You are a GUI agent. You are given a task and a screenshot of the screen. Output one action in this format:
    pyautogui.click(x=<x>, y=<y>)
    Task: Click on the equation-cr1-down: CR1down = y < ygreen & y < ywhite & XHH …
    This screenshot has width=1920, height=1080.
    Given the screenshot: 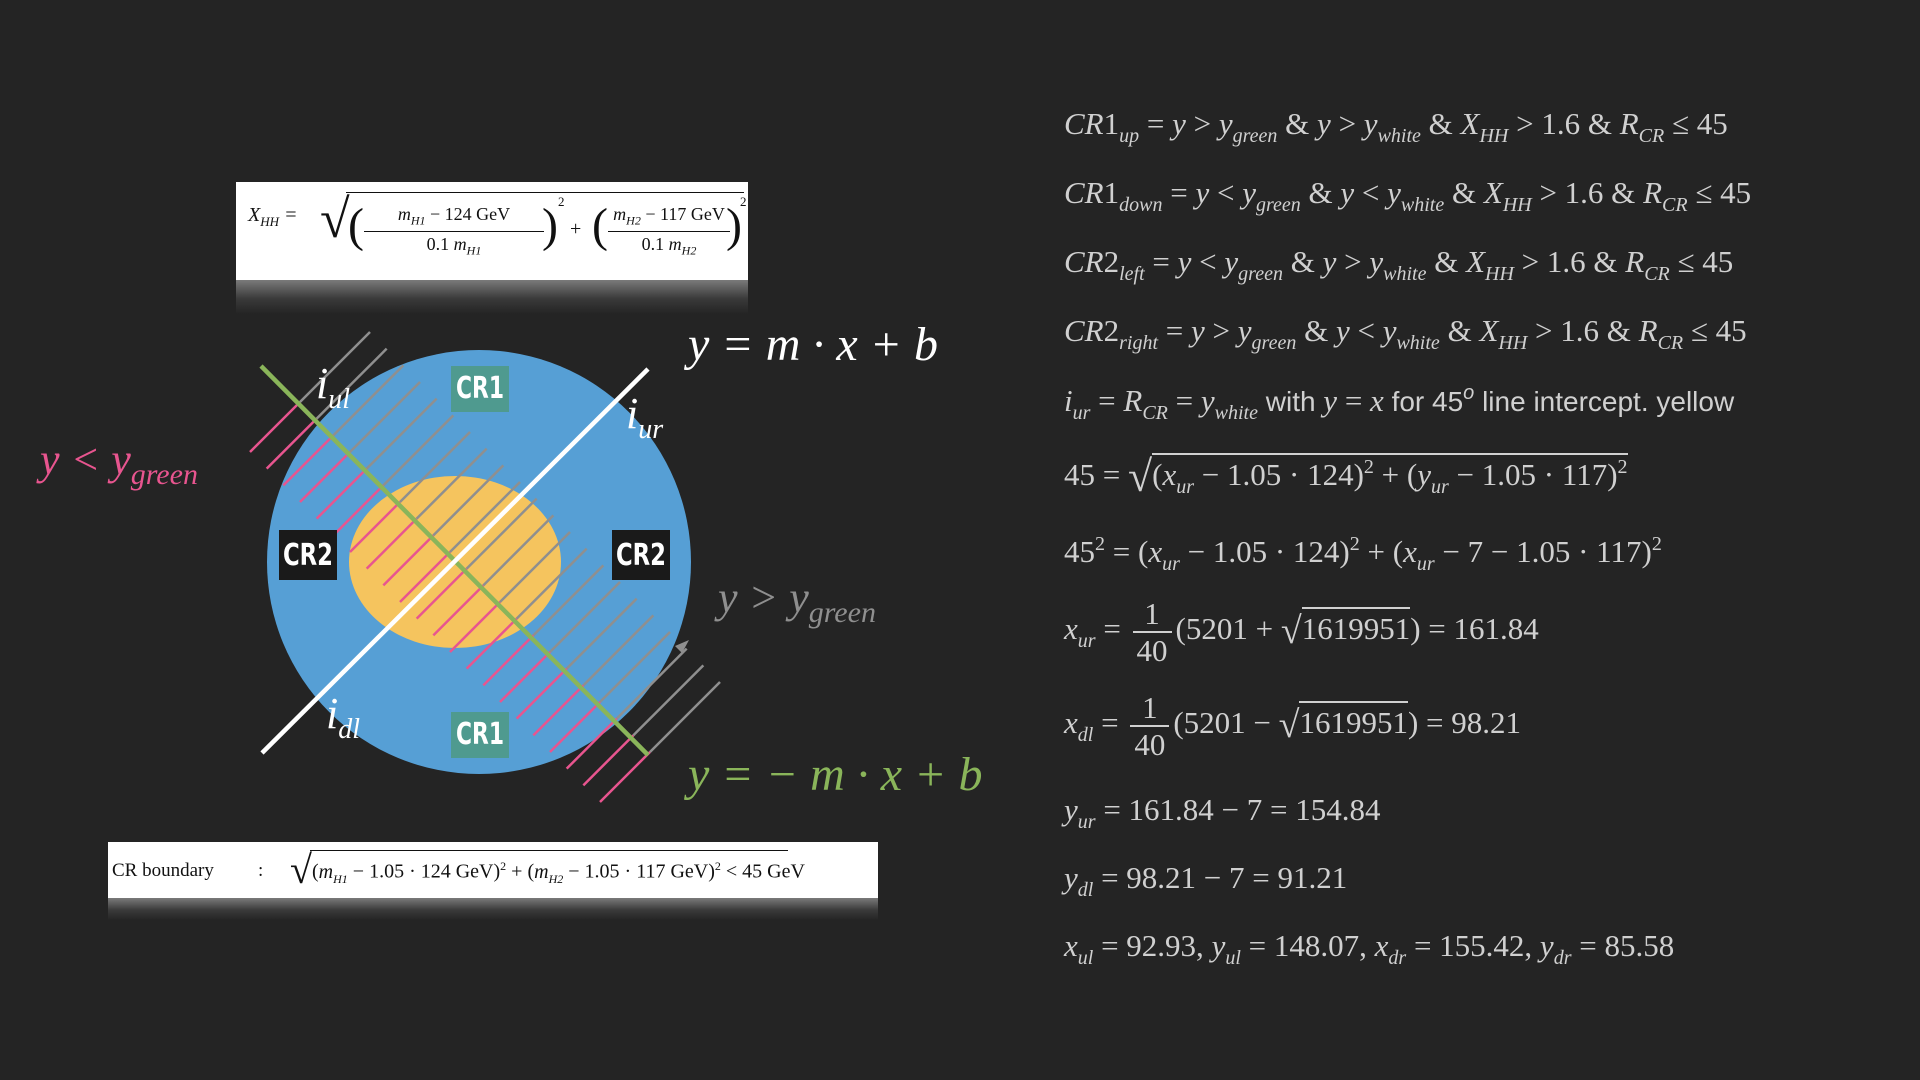 What is the action you would take?
    pyautogui.click(x=1408, y=195)
    